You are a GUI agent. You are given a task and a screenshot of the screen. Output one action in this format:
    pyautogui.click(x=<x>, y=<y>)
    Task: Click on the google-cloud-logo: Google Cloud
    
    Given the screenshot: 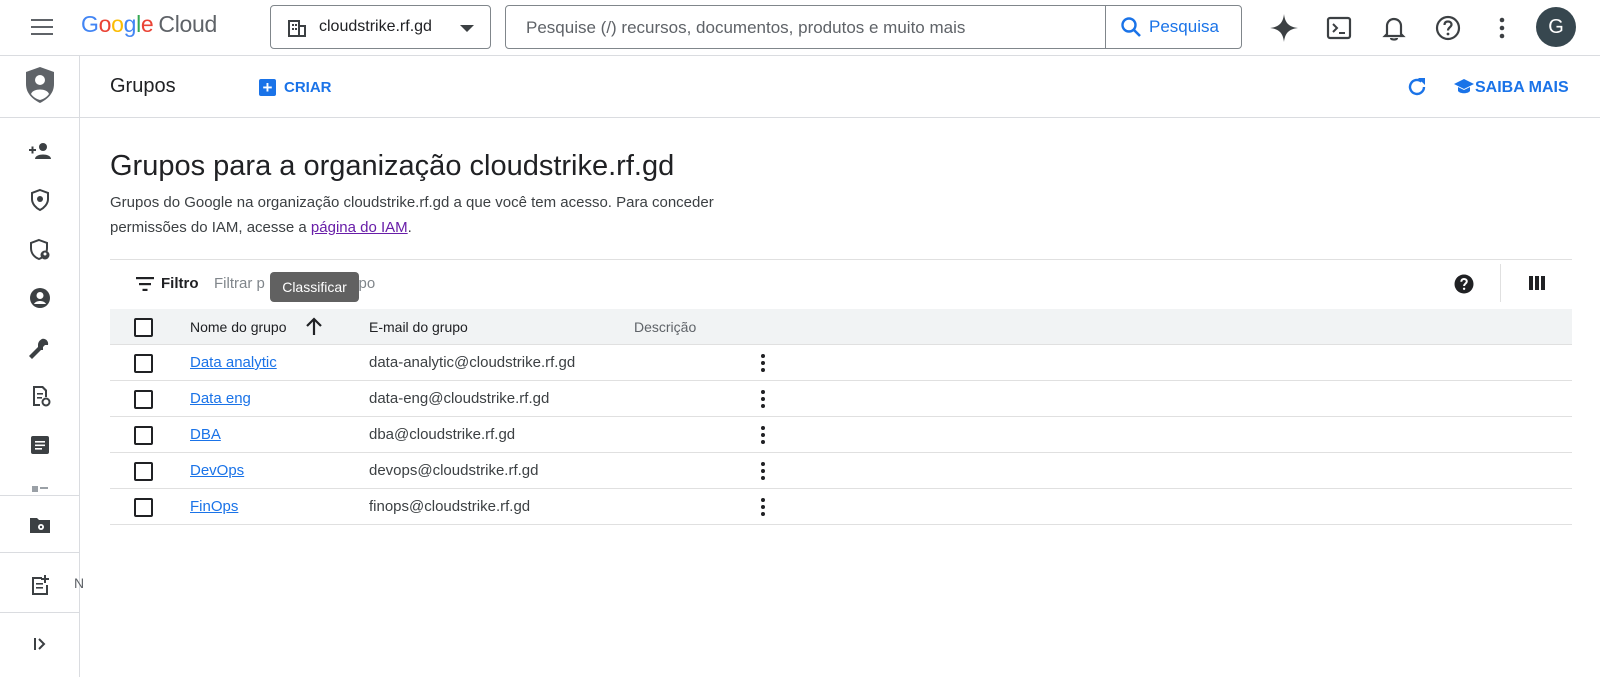 What is the action you would take?
    pyautogui.click(x=149, y=24)
    